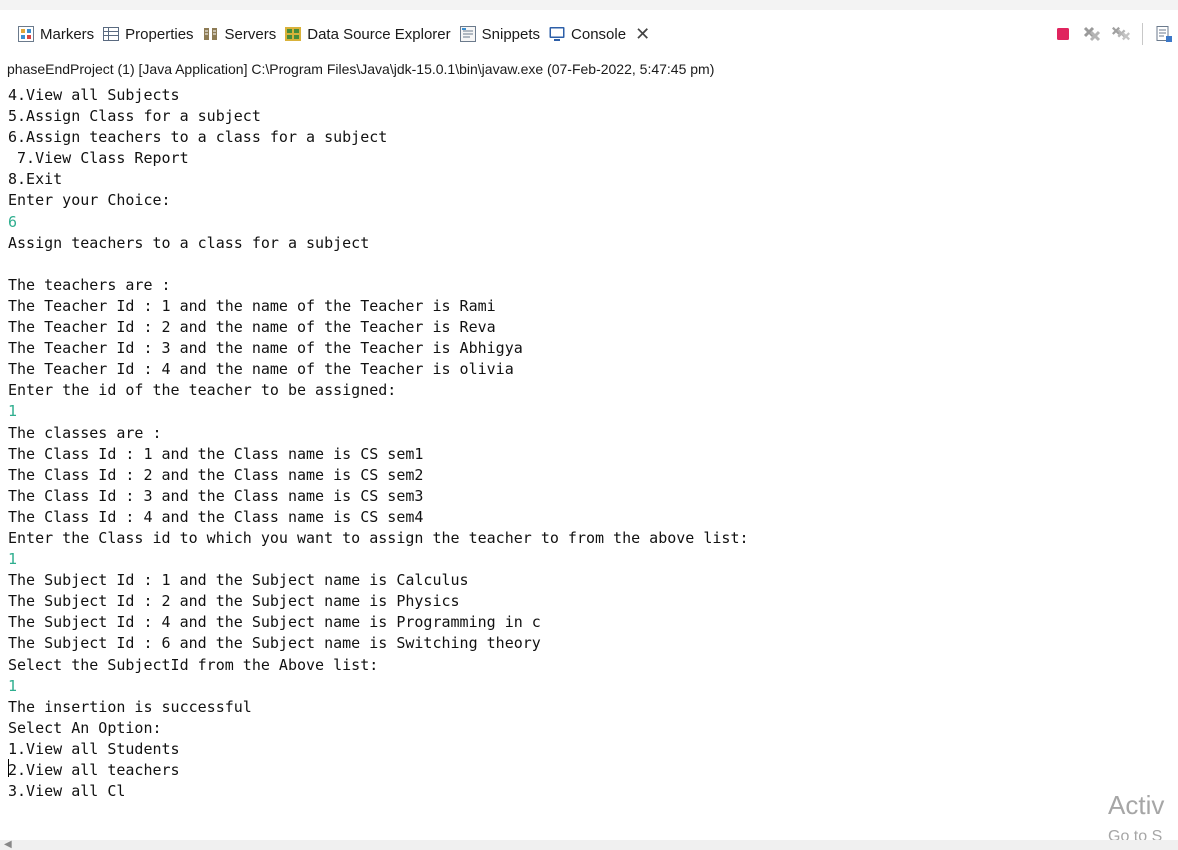  Describe the element at coordinates (85, 727) in the screenshot. I see `console-output-line: Select An Option:` at that location.